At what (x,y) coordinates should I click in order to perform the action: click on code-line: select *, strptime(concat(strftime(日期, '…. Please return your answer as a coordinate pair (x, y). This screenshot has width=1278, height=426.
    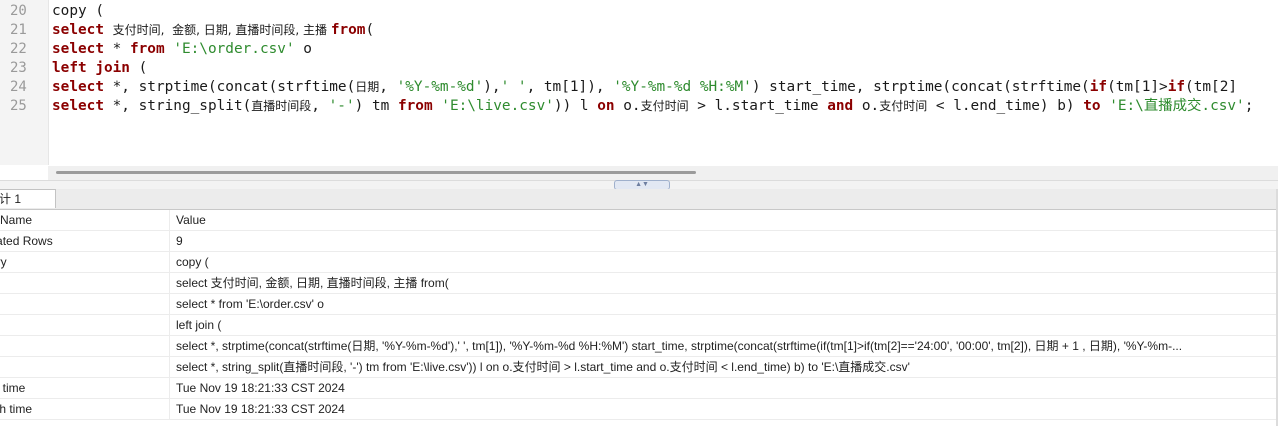
    Looking at the image, I should click on (644, 87).